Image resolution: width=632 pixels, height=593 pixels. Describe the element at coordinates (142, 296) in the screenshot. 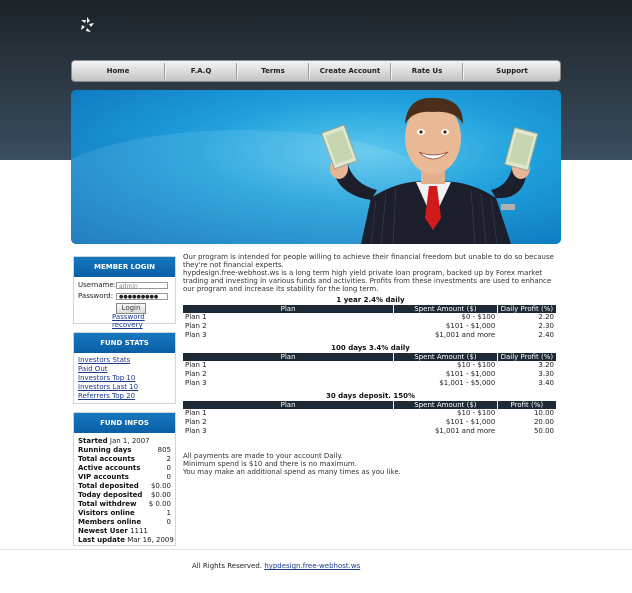

I see `password-input: ●●●●●●●●●` at that location.